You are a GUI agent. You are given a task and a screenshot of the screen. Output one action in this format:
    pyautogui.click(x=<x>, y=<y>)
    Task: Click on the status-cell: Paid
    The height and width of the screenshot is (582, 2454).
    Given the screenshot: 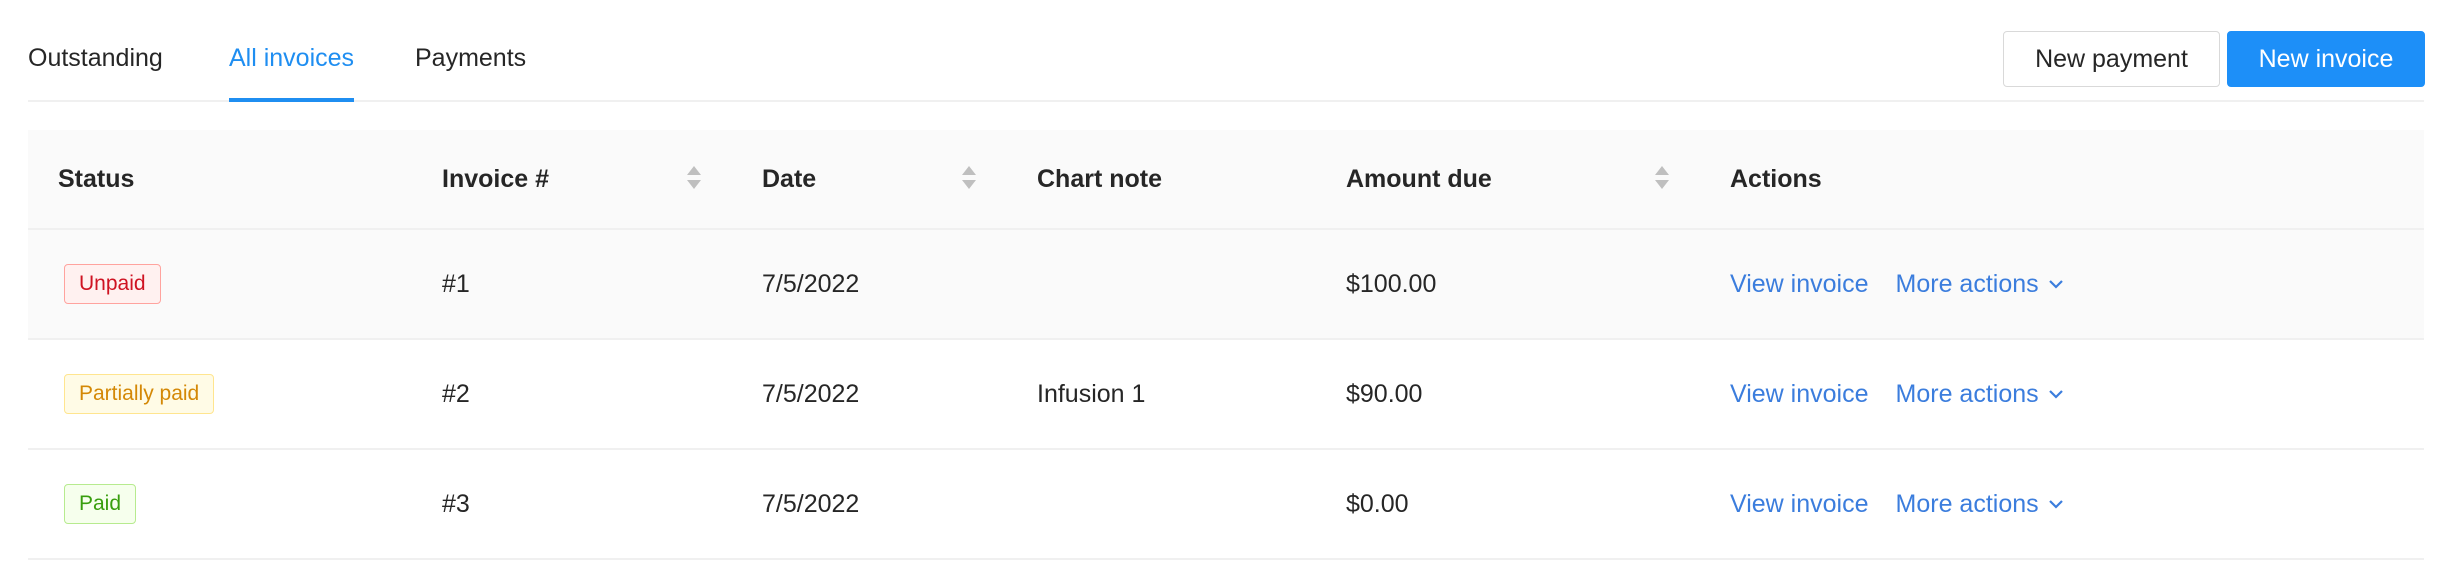 What is the action you would take?
    pyautogui.click(x=100, y=504)
    